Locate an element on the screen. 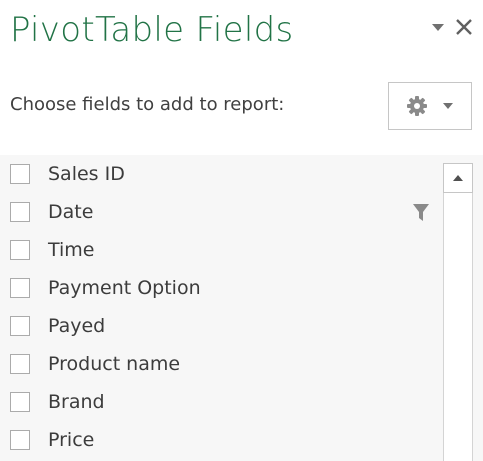 The width and height of the screenshot is (483, 461). close-button is located at coordinates (464, 27).